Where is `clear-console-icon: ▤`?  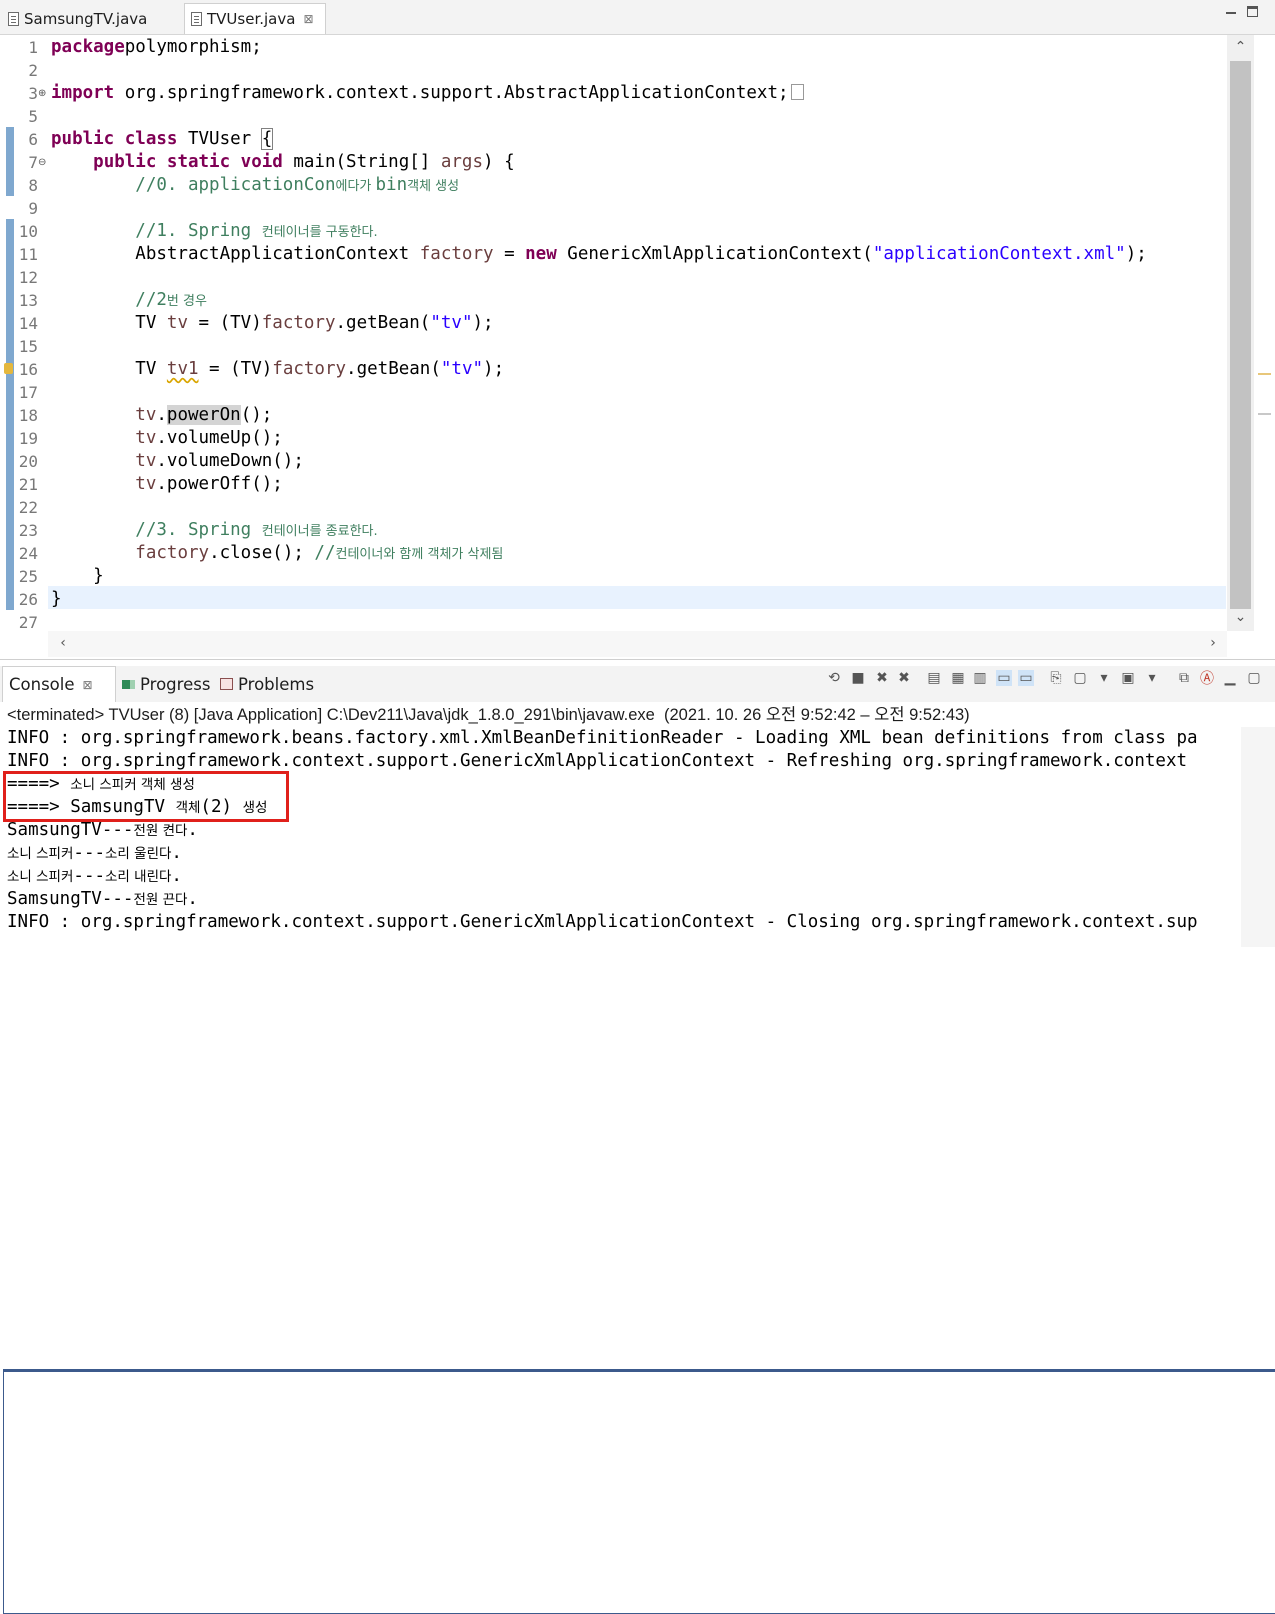
clear-console-icon: ▤ is located at coordinates (934, 678).